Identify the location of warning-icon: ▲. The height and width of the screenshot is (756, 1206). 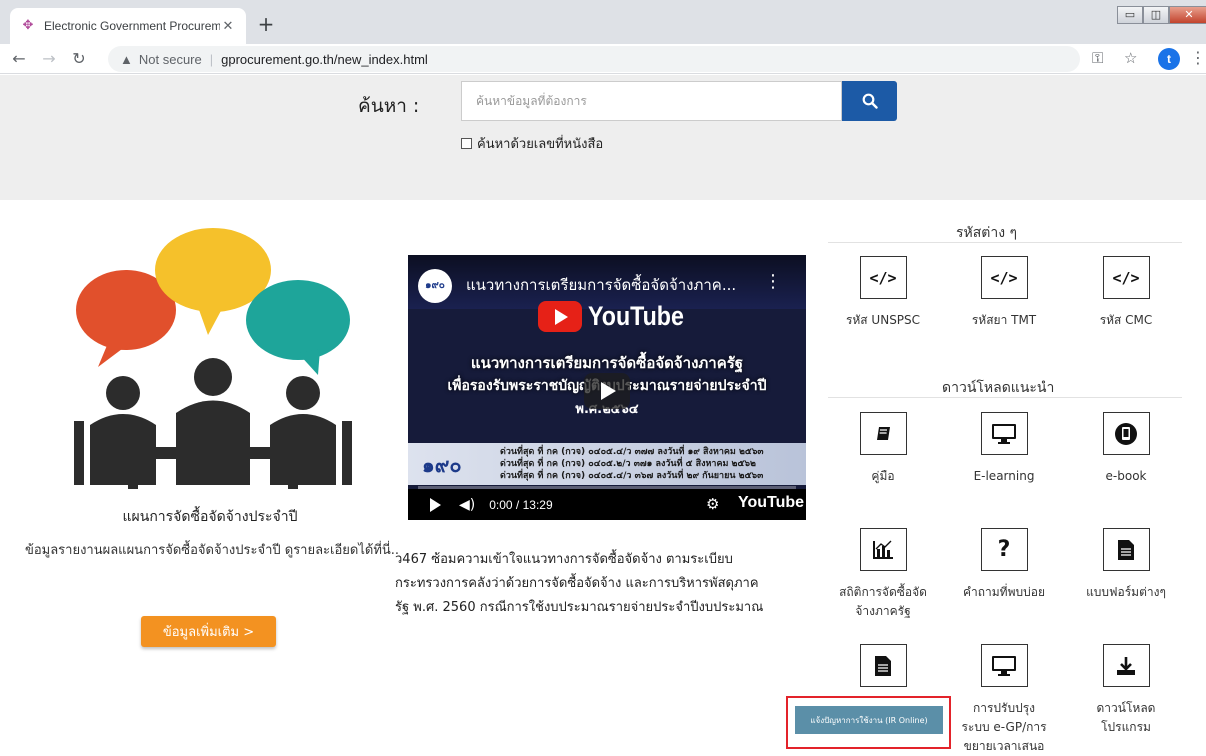
(126, 59).